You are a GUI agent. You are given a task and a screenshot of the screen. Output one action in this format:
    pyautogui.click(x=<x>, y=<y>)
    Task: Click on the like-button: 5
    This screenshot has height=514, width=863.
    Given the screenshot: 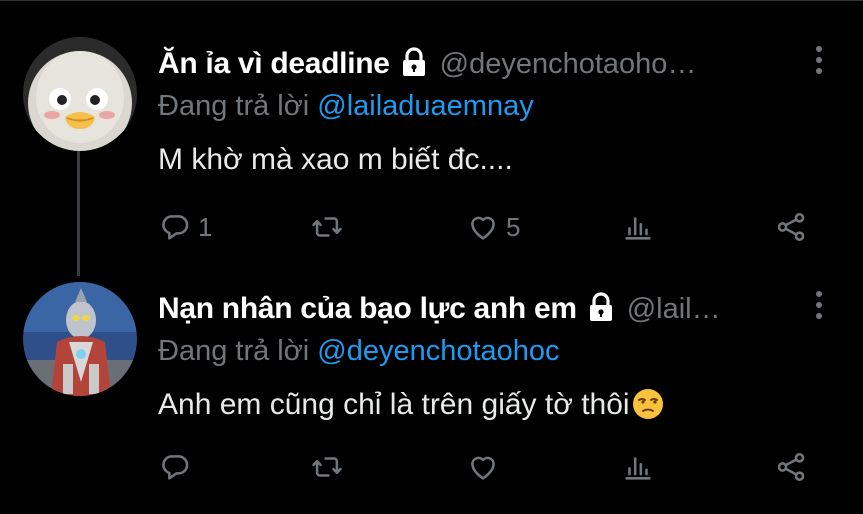 What is the action you would take?
    pyautogui.click(x=493, y=227)
    